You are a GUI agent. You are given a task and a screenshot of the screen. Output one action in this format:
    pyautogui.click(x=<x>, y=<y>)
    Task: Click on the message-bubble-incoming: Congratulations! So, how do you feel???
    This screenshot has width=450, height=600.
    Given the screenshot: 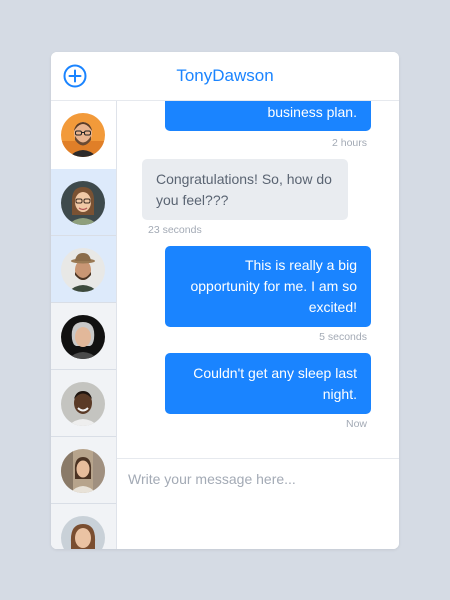 What is the action you would take?
    pyautogui.click(x=245, y=189)
    